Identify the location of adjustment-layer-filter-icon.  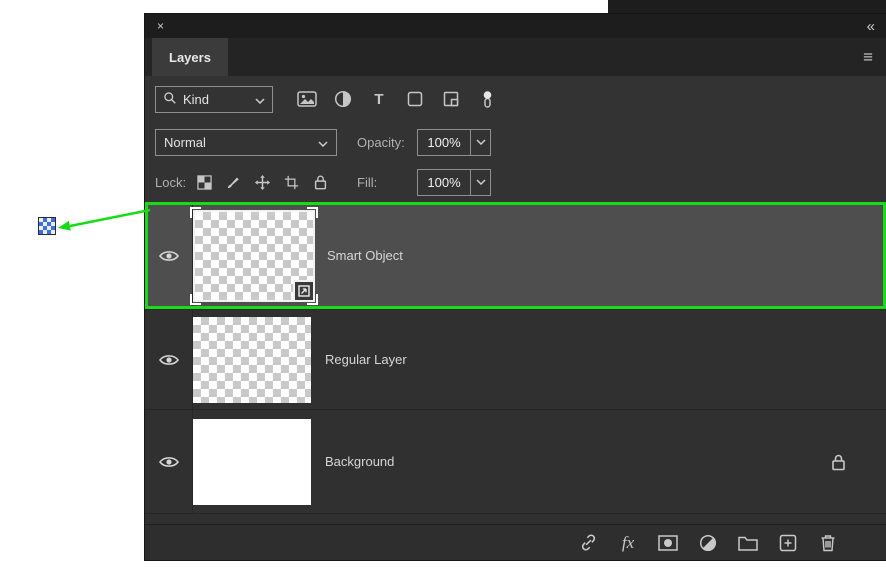
(343, 99).